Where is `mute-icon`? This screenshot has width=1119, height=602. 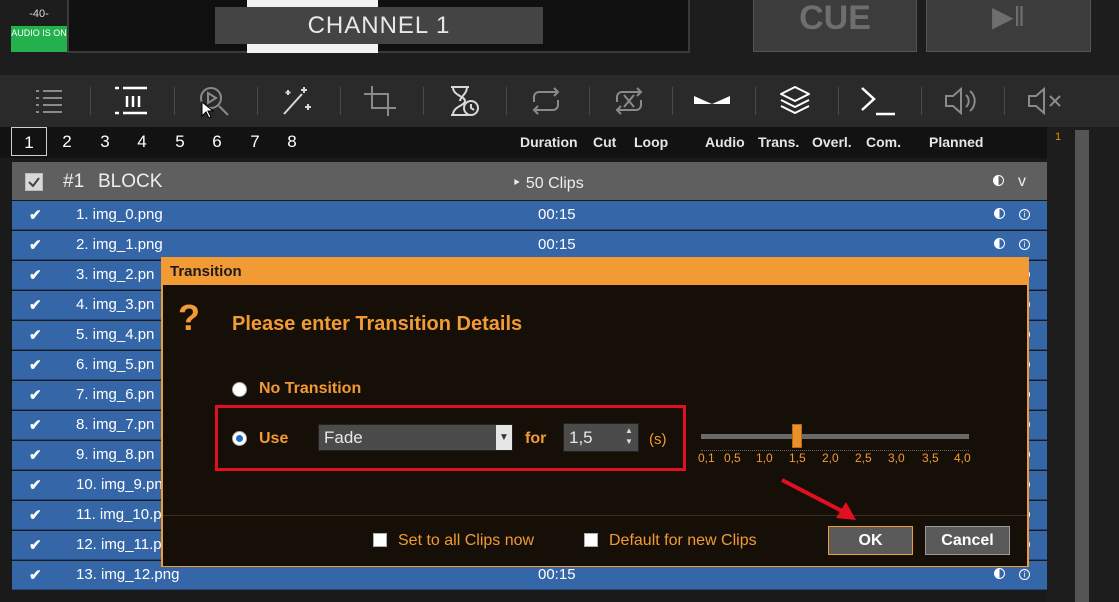 mute-icon is located at coordinates (1044, 101).